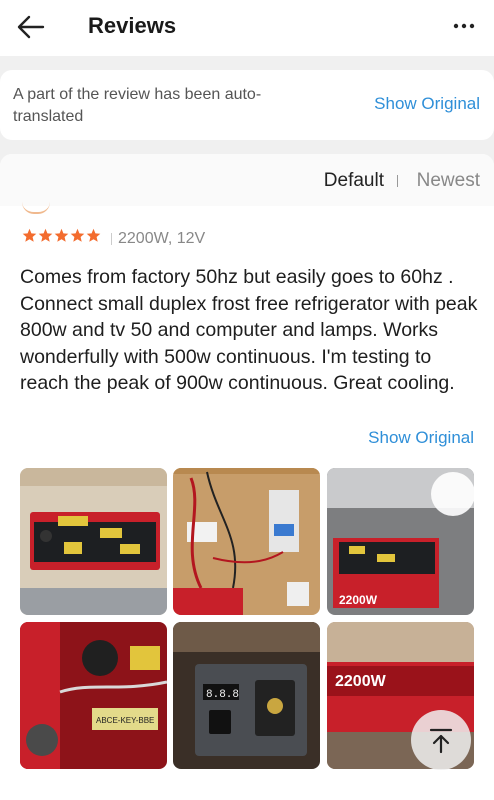 Image resolution: width=494 pixels, height=800 pixels. Describe the element at coordinates (36, 208) in the screenshot. I see `avatar` at that location.